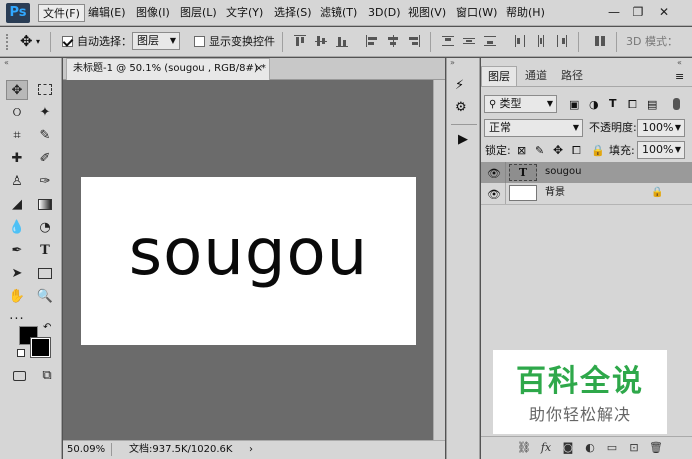 This screenshot has width=692, height=459. Describe the element at coordinates (661, 128) in the screenshot. I see `opacity-input: 100% ▼` at that location.